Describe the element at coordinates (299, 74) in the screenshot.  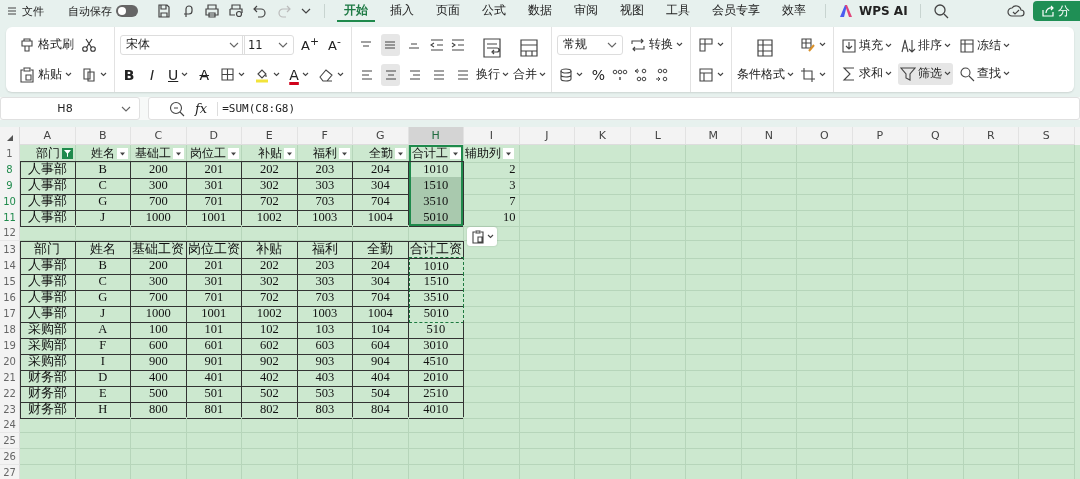
I see `font-color-button: A` at that location.